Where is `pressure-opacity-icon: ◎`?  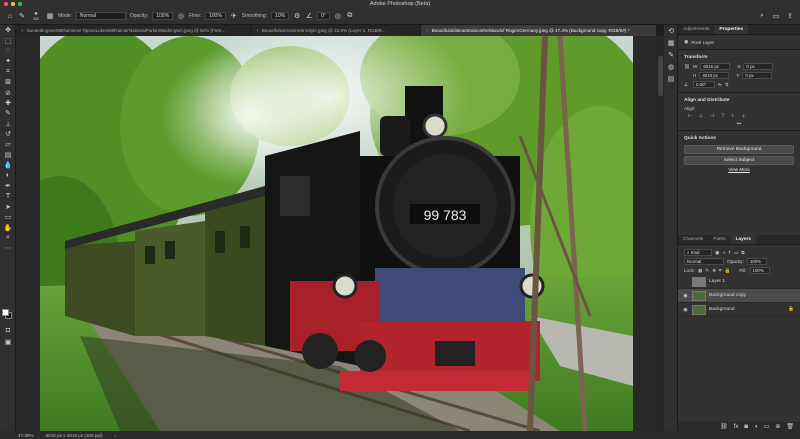 pressure-opacity-icon: ◎ is located at coordinates (181, 16).